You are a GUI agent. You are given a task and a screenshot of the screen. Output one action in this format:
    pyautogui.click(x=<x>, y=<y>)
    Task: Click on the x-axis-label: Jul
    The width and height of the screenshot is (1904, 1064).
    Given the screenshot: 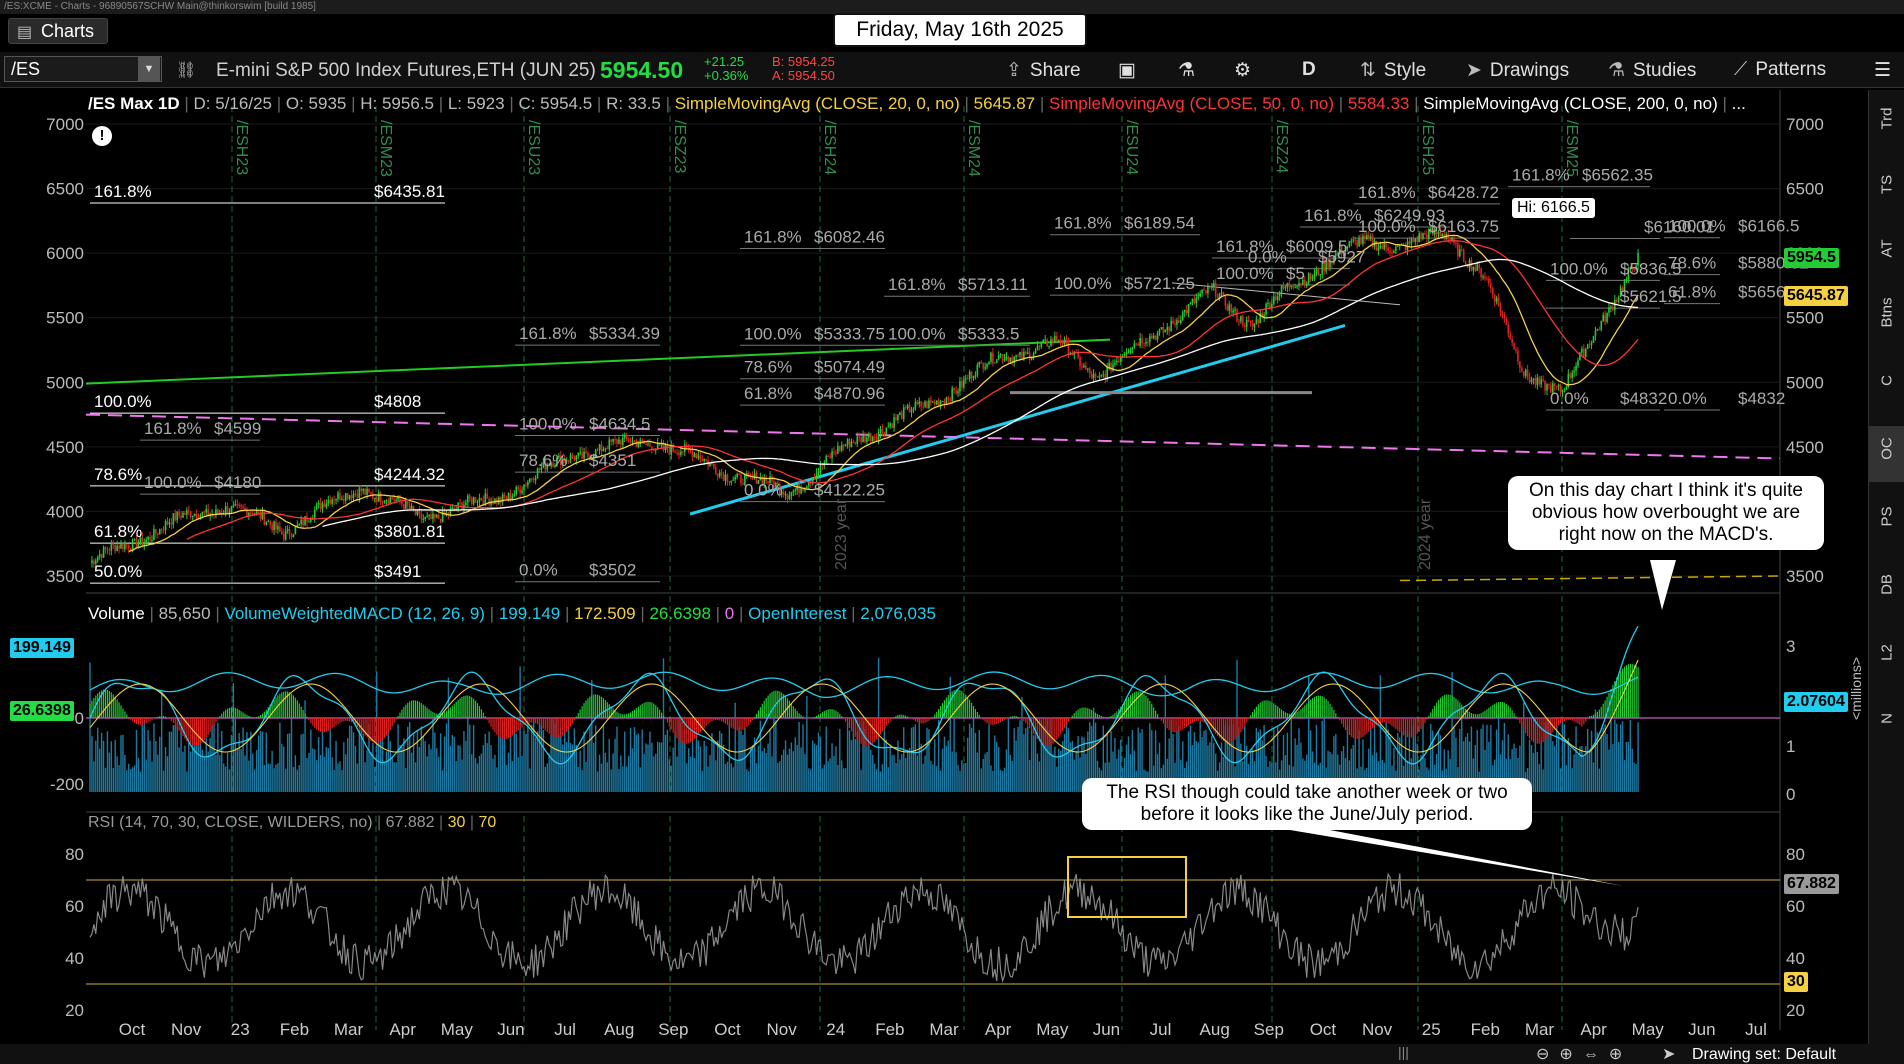 What is the action you would take?
    pyautogui.click(x=565, y=1029)
    